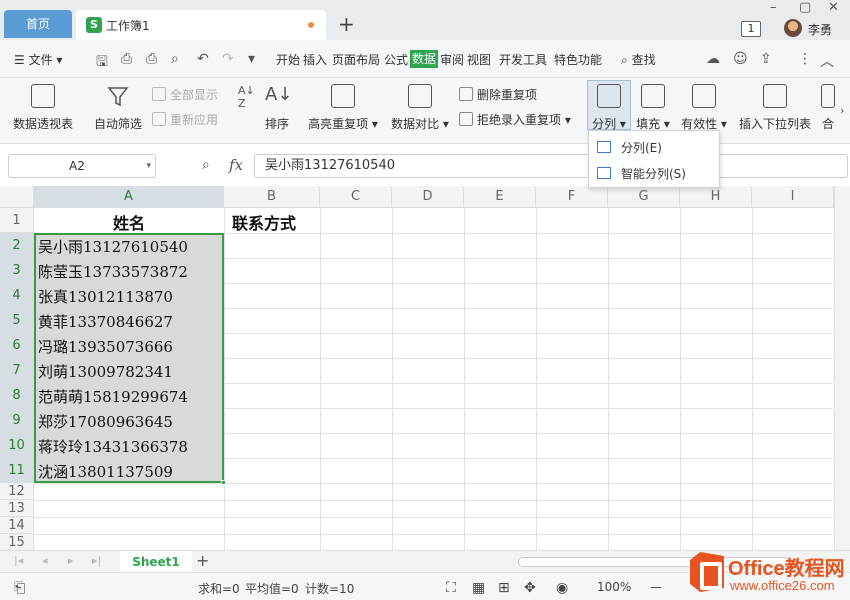  What do you see at coordinates (479, 59) in the screenshot?
I see `tab-view: 视图` at bounding box center [479, 59].